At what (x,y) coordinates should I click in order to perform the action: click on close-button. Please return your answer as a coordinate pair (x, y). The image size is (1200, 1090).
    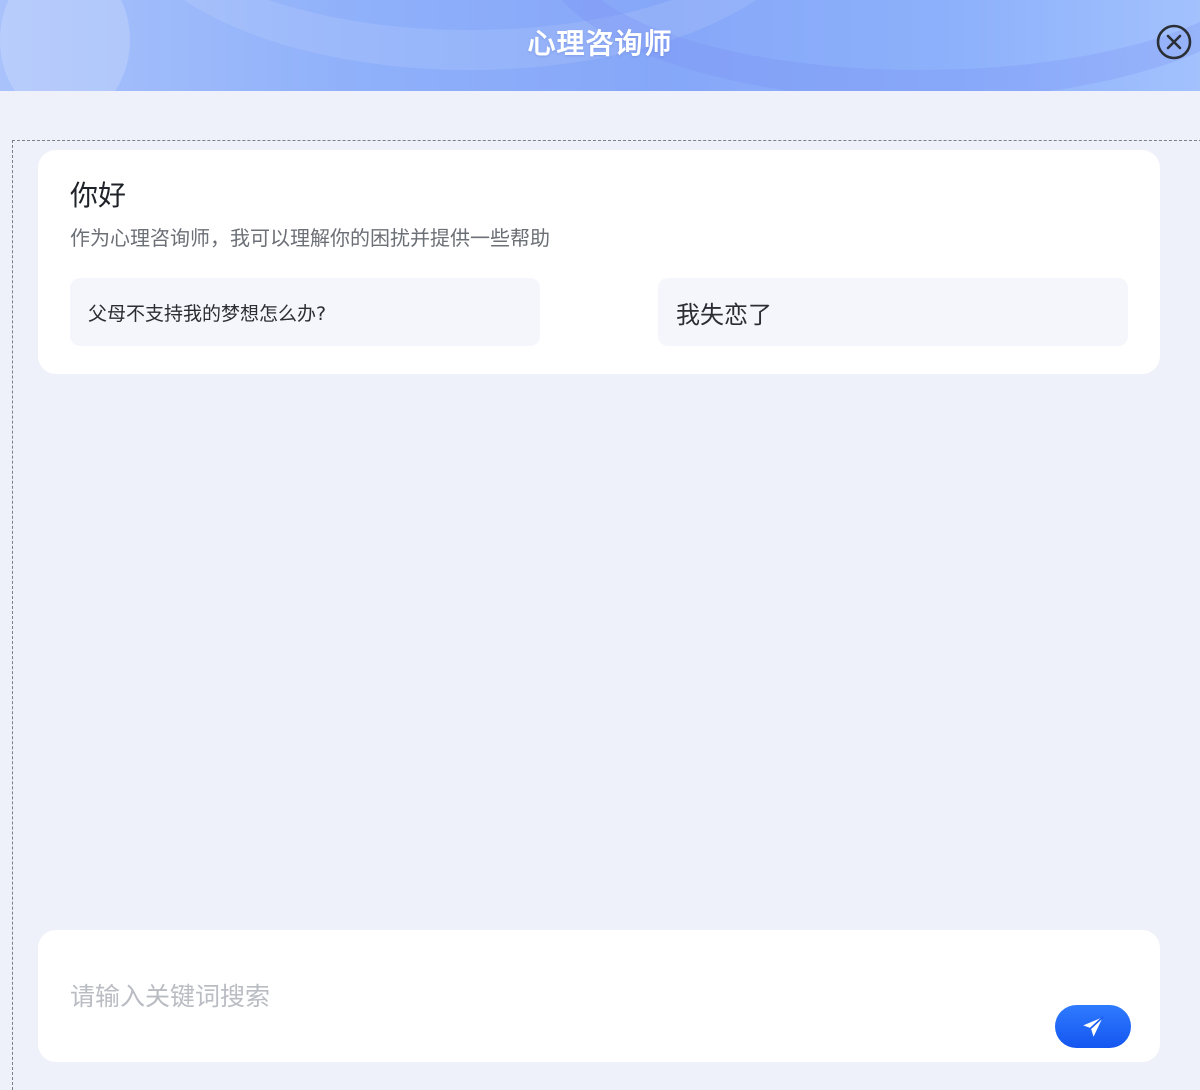
    Looking at the image, I should click on (1174, 42).